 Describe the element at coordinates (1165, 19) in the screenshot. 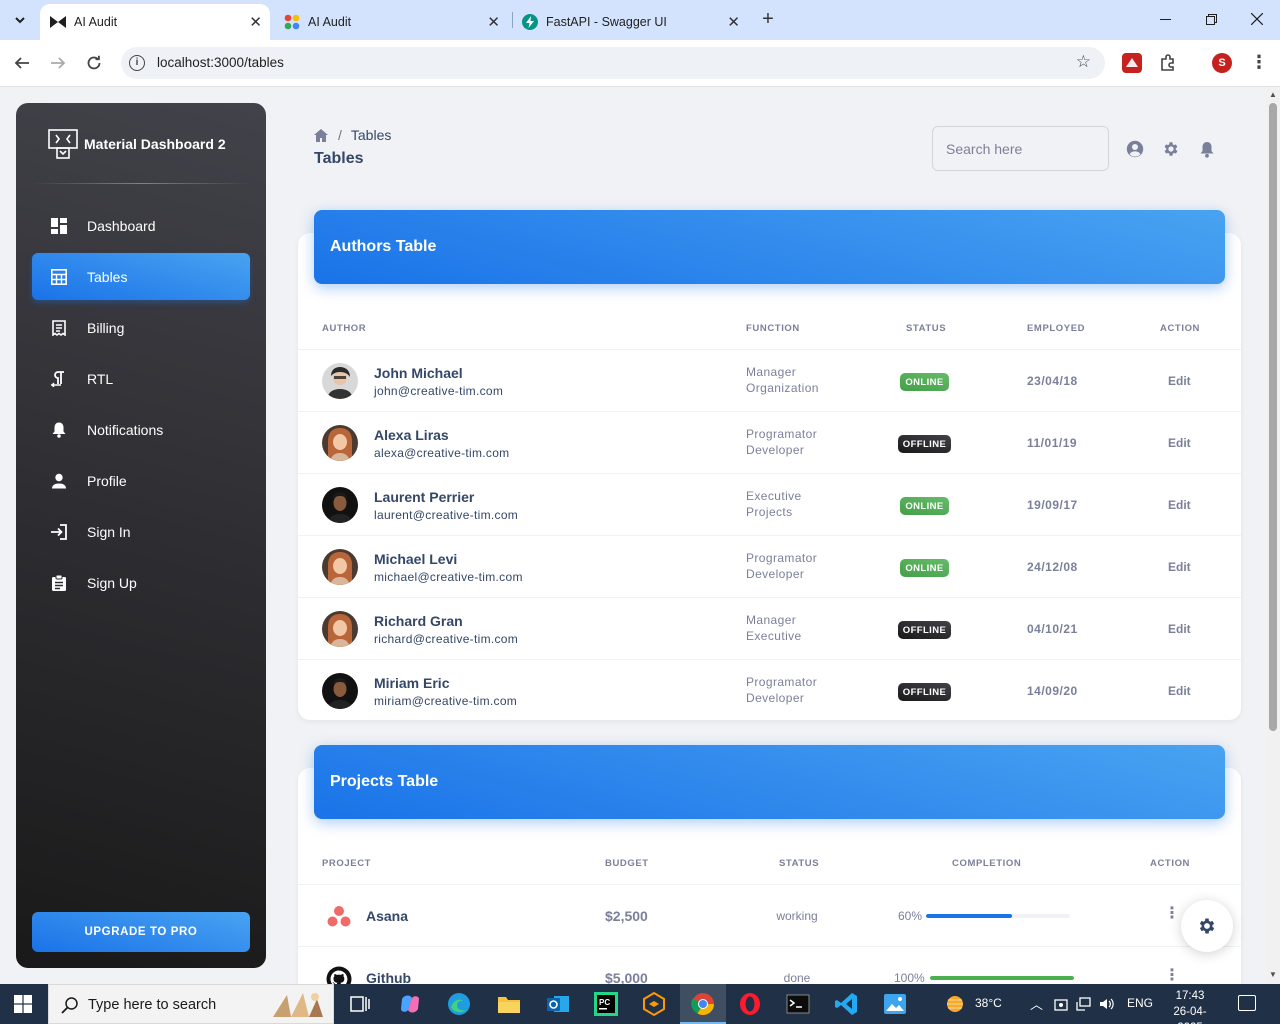

I see `minimize-window-icon` at that location.